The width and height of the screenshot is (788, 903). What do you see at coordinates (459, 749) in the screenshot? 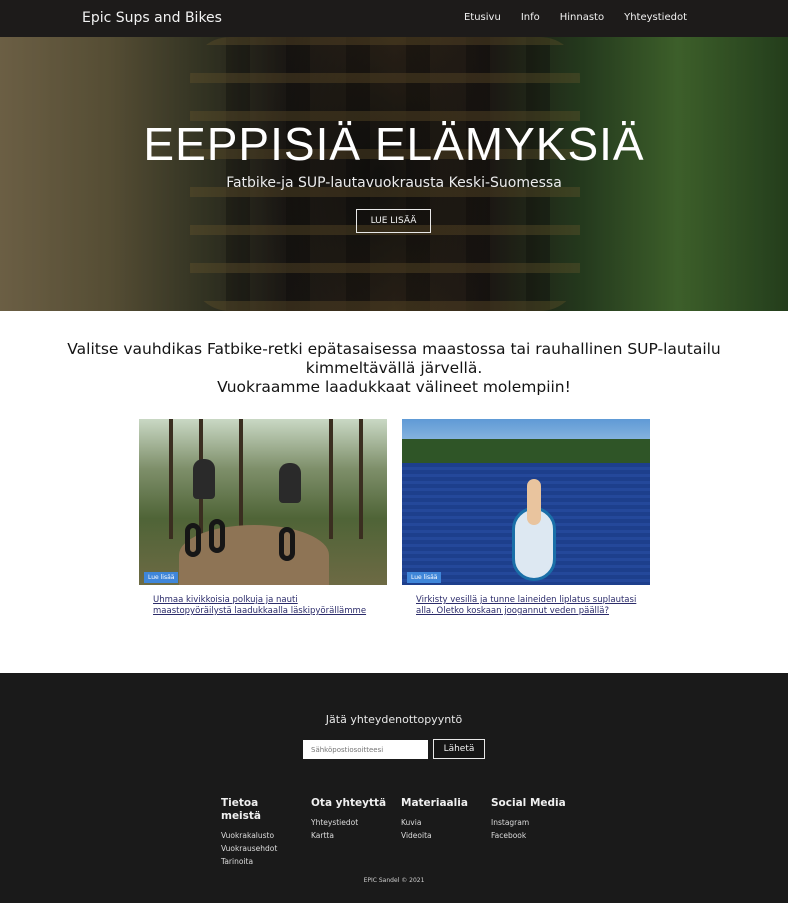
I see `send-button: Lähetä` at bounding box center [459, 749].